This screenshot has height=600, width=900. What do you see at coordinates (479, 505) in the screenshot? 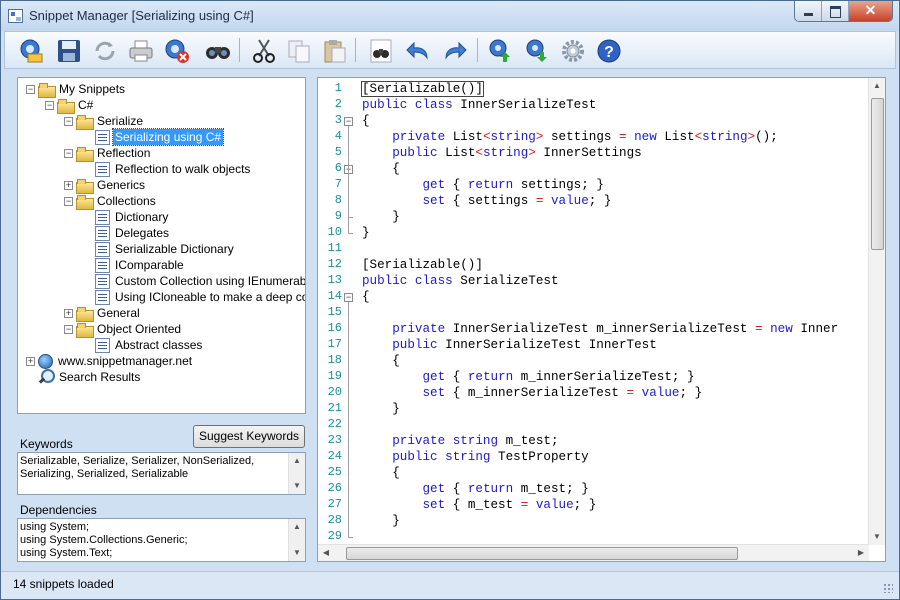
I see `code-line: set { m_test = value; }` at bounding box center [479, 505].